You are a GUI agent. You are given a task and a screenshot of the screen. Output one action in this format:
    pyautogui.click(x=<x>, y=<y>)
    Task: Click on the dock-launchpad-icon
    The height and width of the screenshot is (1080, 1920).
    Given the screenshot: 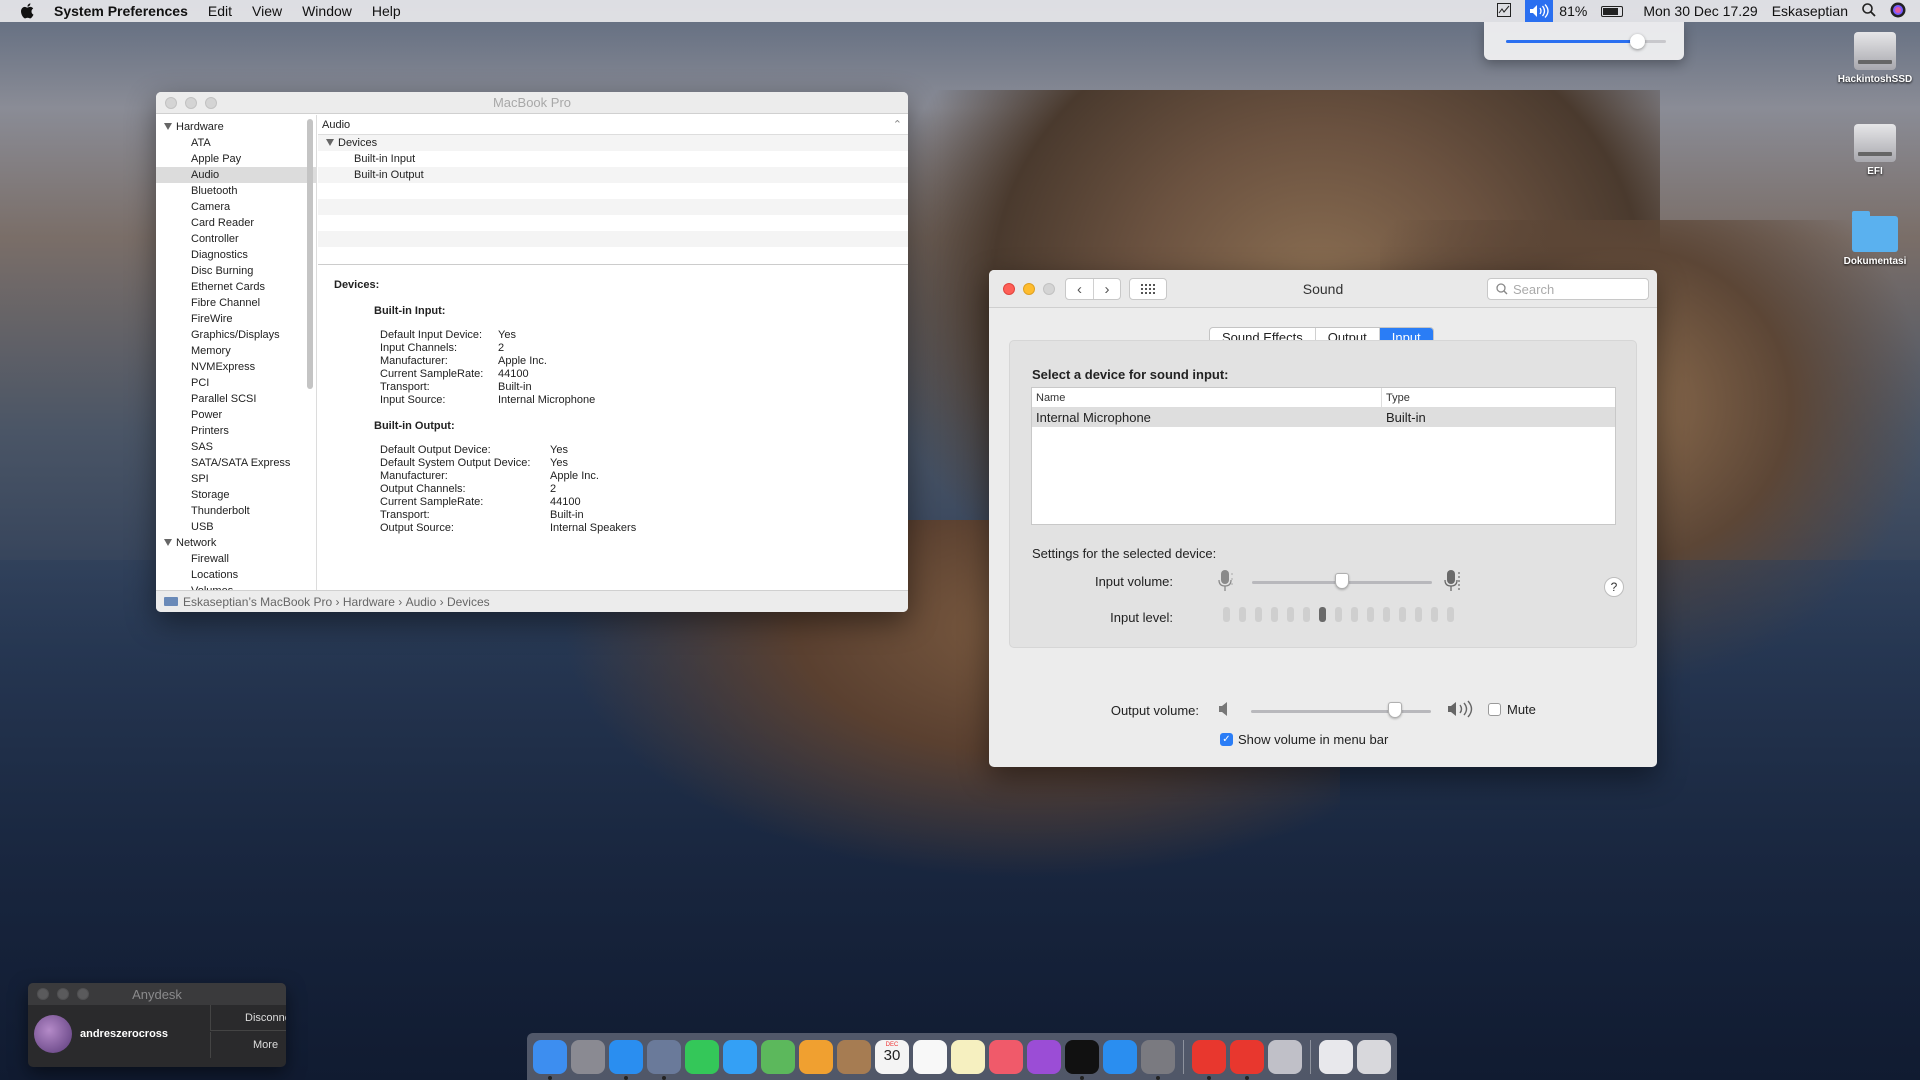 What is the action you would take?
    pyautogui.click(x=588, y=1056)
    